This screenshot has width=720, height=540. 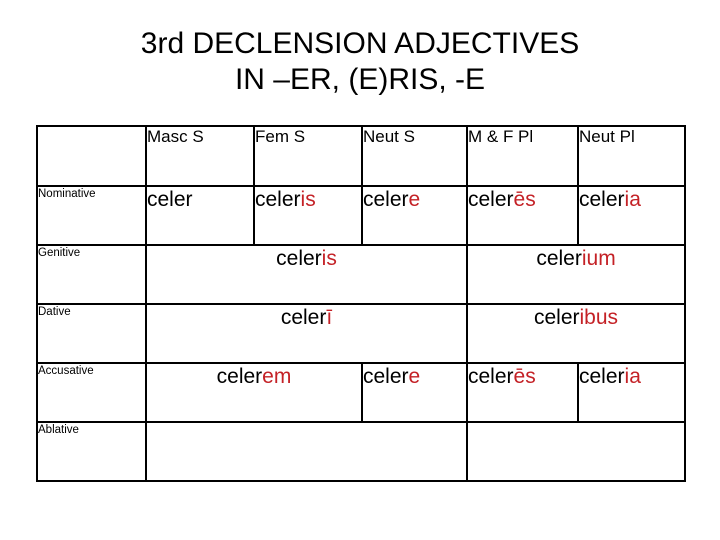 I want to click on row-label-ablative: Ablative, so click(x=91, y=451).